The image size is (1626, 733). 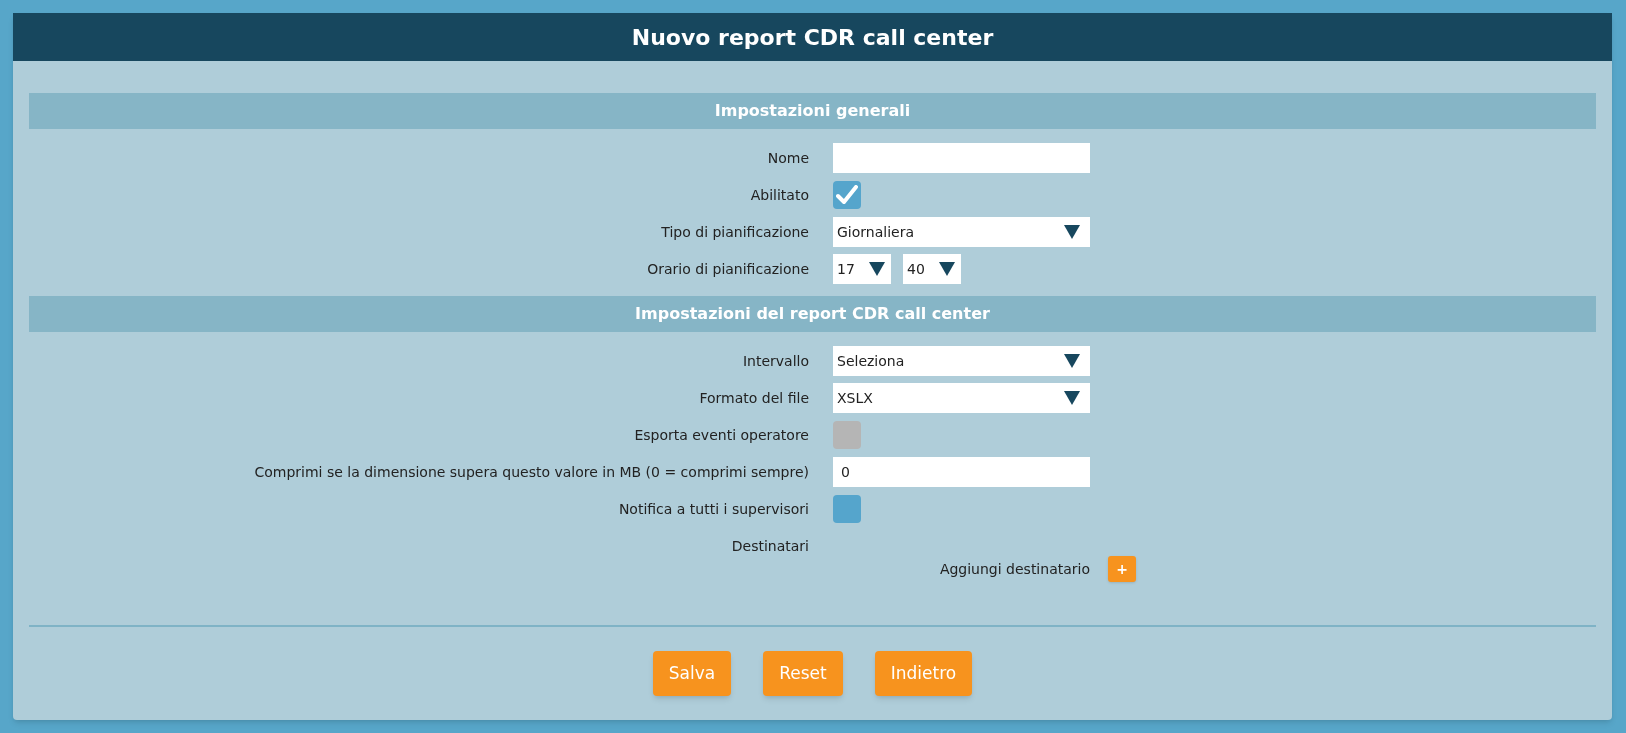 What do you see at coordinates (932, 269) in the screenshot?
I see `minute-dropdown: 40` at bounding box center [932, 269].